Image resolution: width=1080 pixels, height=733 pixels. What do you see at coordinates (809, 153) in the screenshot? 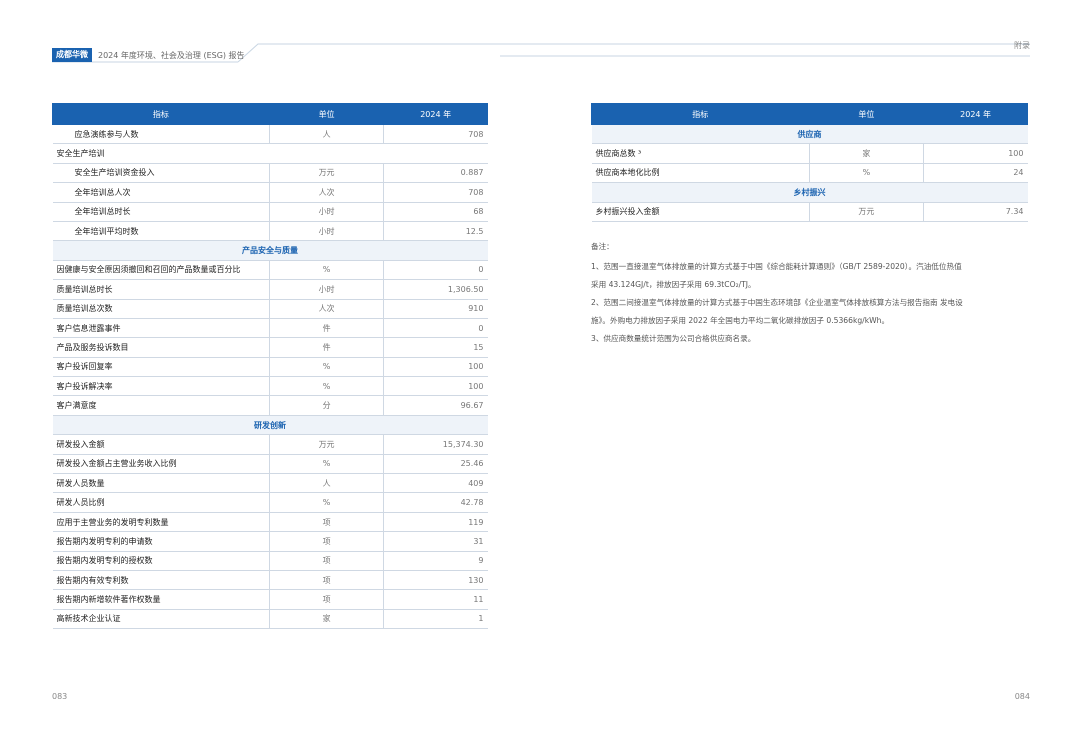
I see `table-row: 供应商总数 ³ 家 100` at bounding box center [809, 153].